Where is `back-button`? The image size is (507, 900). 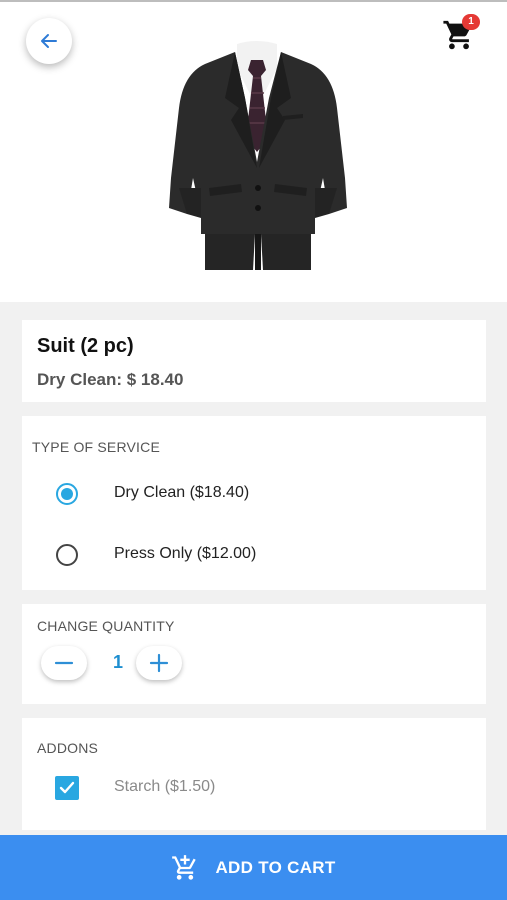 back-button is located at coordinates (49, 41).